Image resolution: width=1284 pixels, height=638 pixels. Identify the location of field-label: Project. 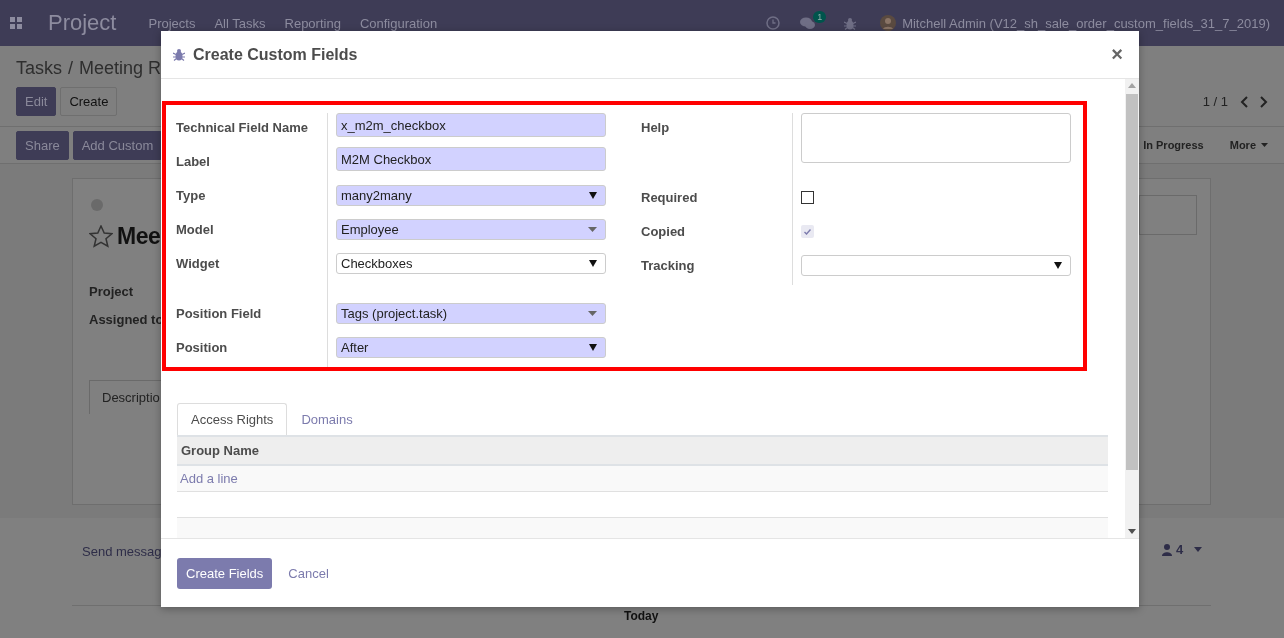
(111, 291).